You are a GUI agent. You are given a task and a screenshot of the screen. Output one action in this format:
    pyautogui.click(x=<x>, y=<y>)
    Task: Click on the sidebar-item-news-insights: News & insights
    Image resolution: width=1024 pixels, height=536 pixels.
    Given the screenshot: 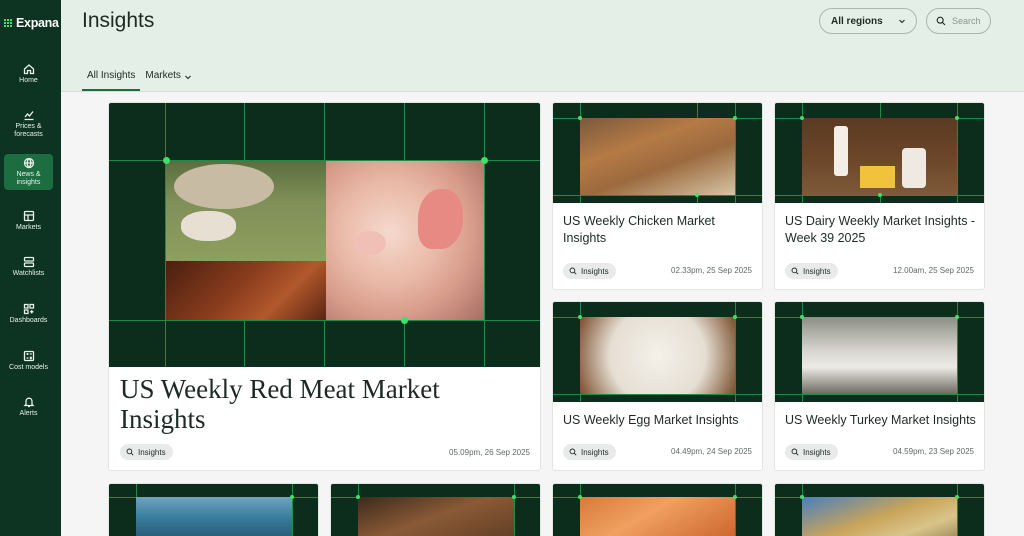 What is the action you would take?
    pyautogui.click(x=28, y=172)
    